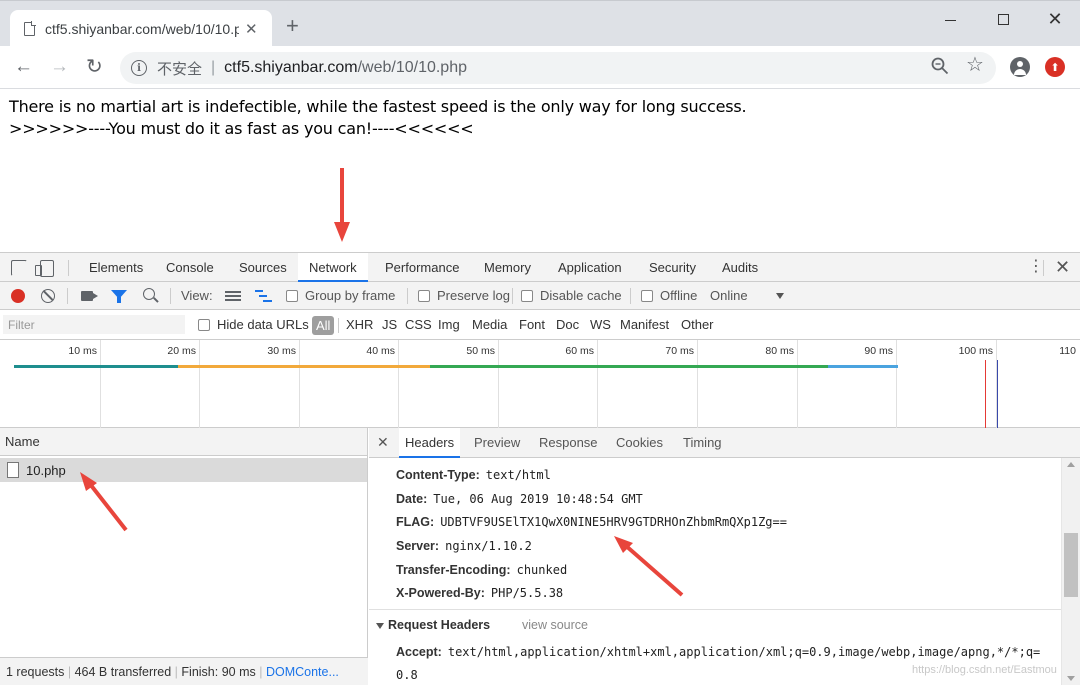  What do you see at coordinates (697, 325) in the screenshot?
I see `filter-type-other: Other` at bounding box center [697, 325].